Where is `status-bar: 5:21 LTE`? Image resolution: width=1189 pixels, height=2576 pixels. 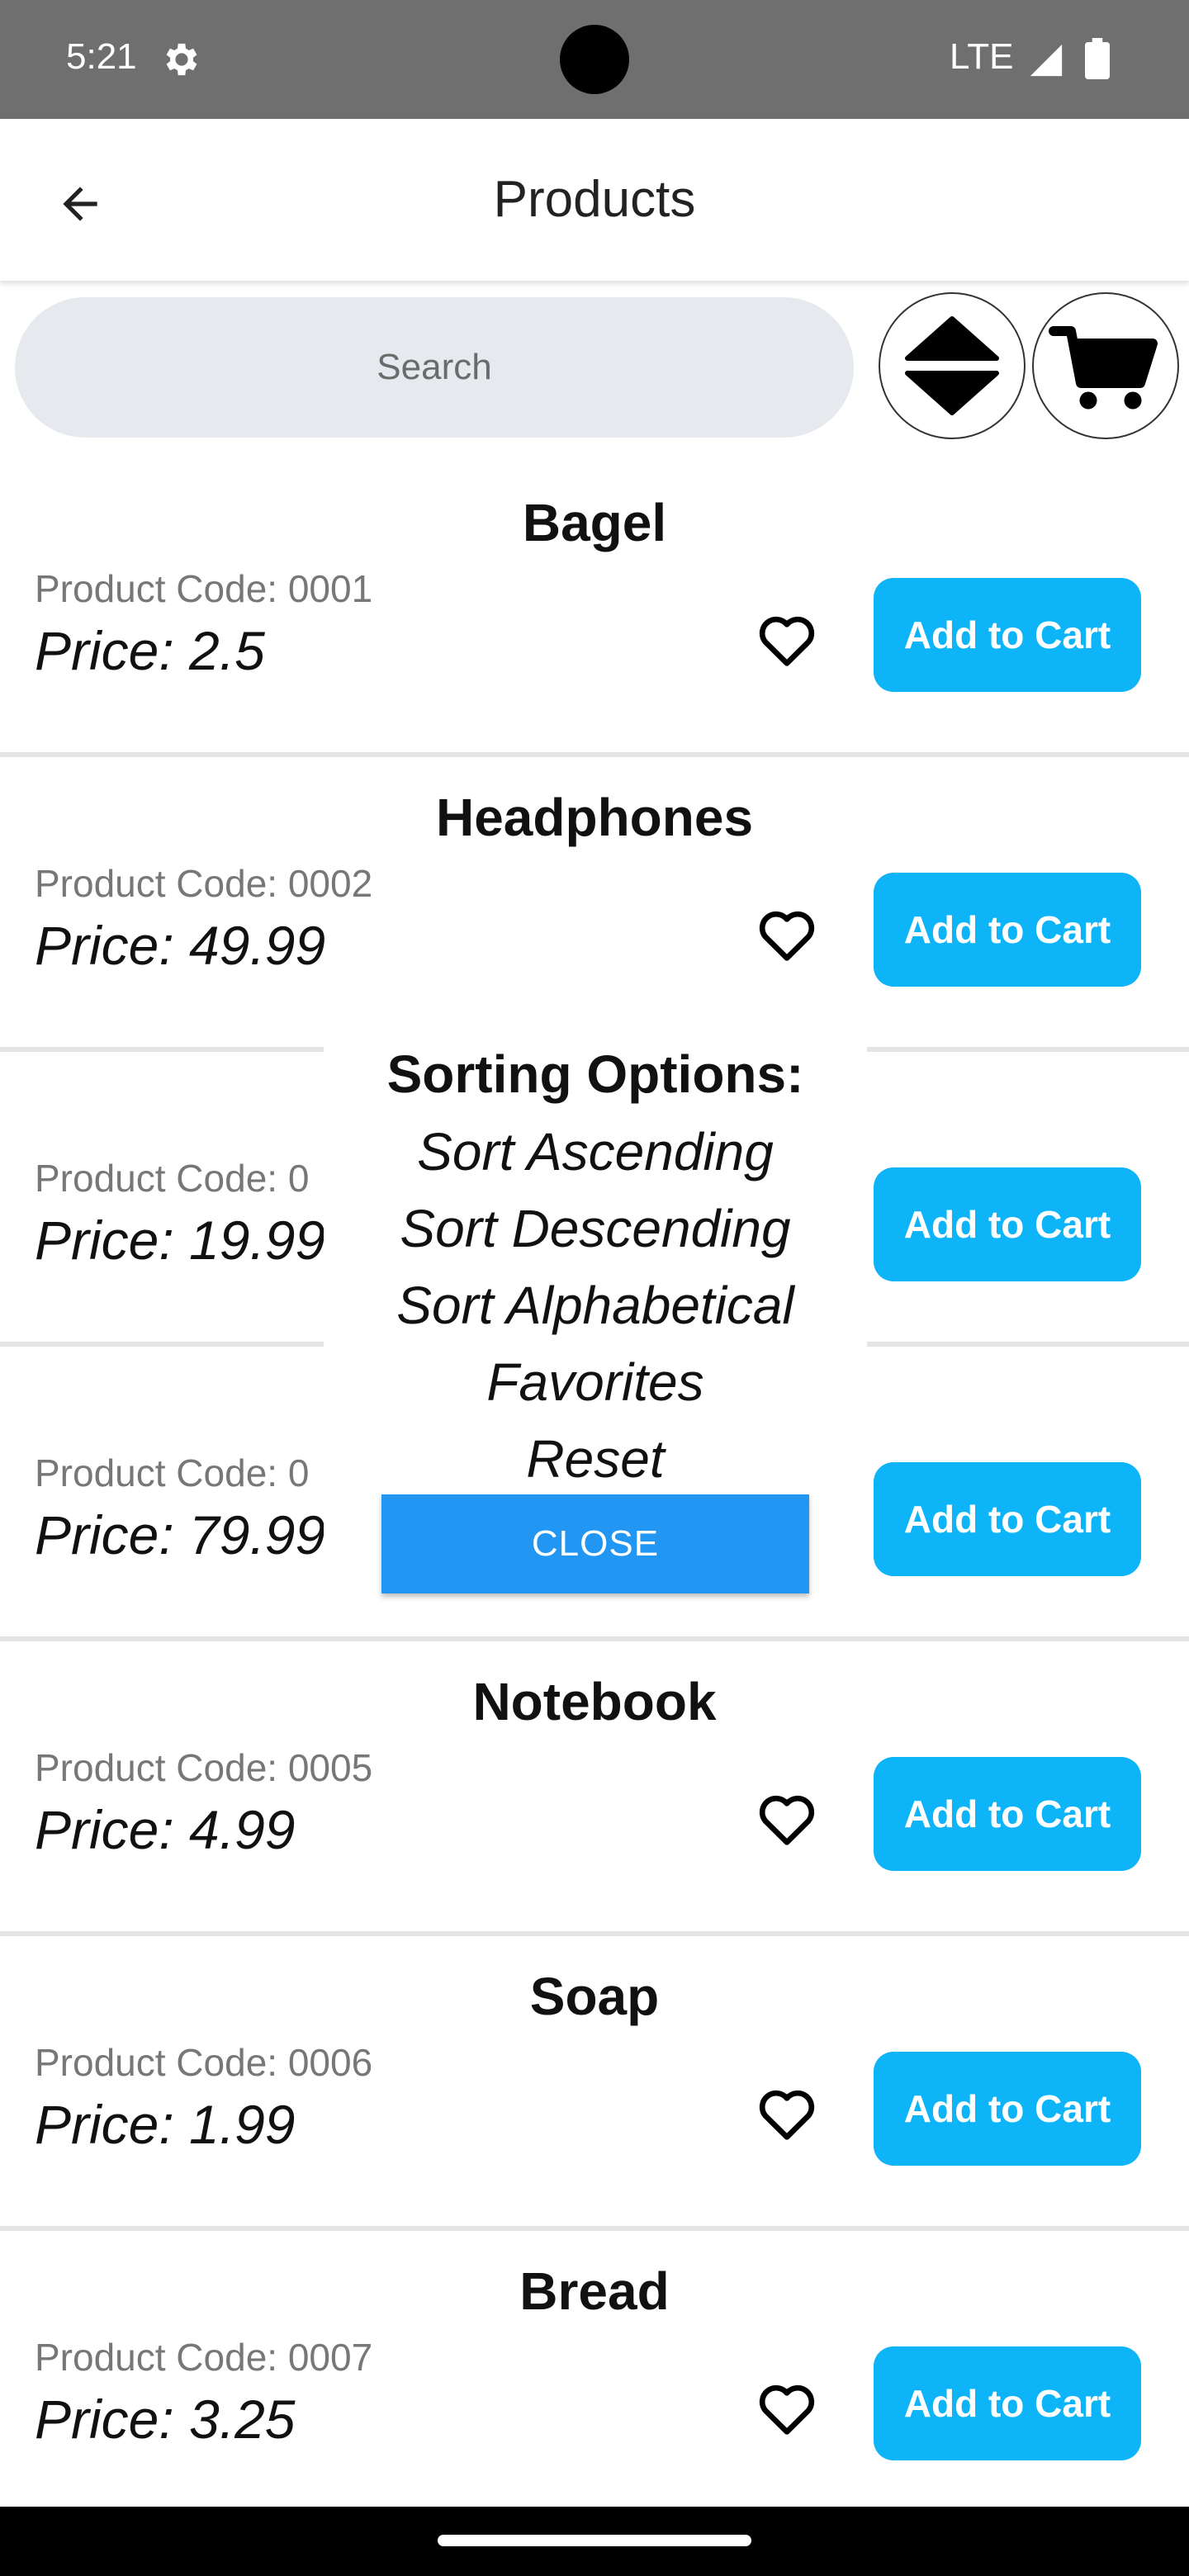
status-bar: 5:21 LTE is located at coordinates (594, 59).